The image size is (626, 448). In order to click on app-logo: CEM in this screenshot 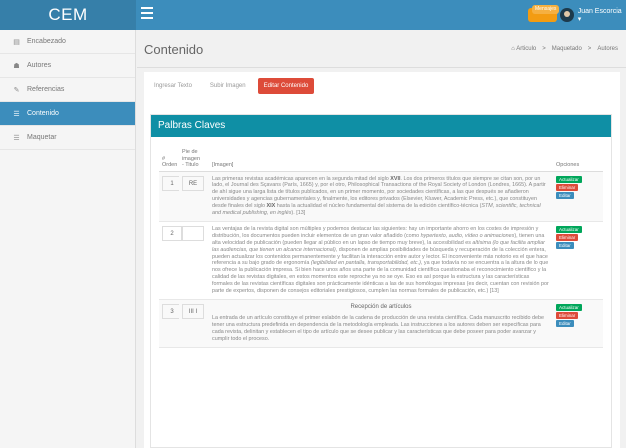, I will do `click(68, 15)`.